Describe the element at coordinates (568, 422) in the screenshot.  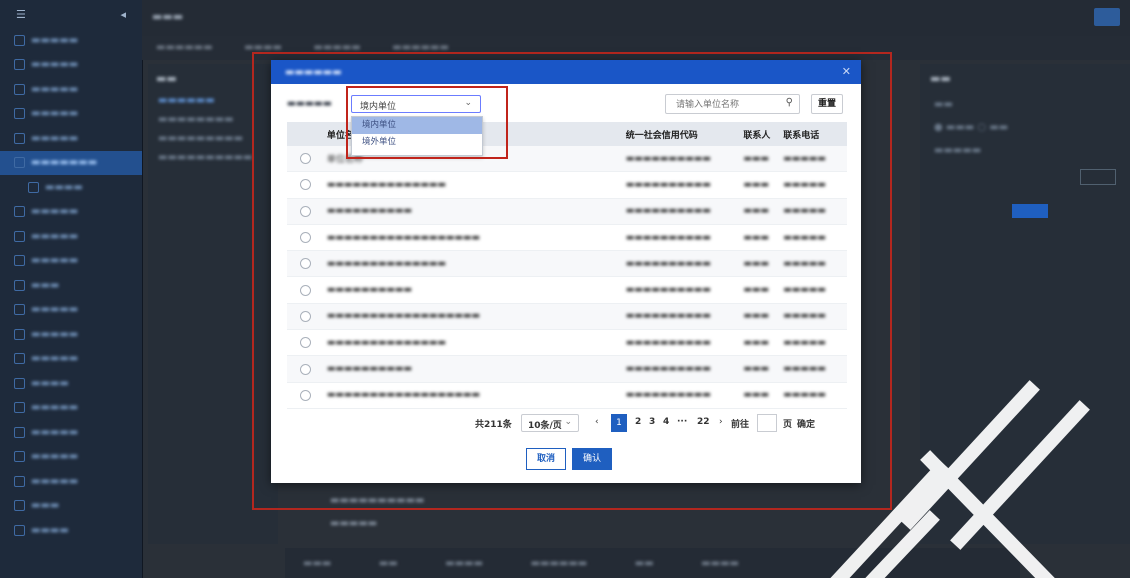
I see `chevron-down-icon: ⌄` at that location.